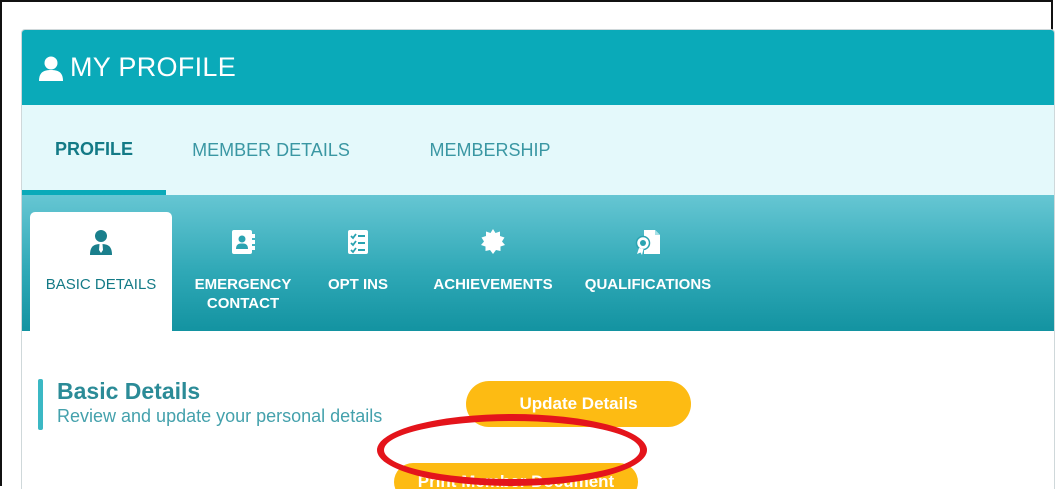  I want to click on print-member-document-button: Print Member Document, so click(516, 476).